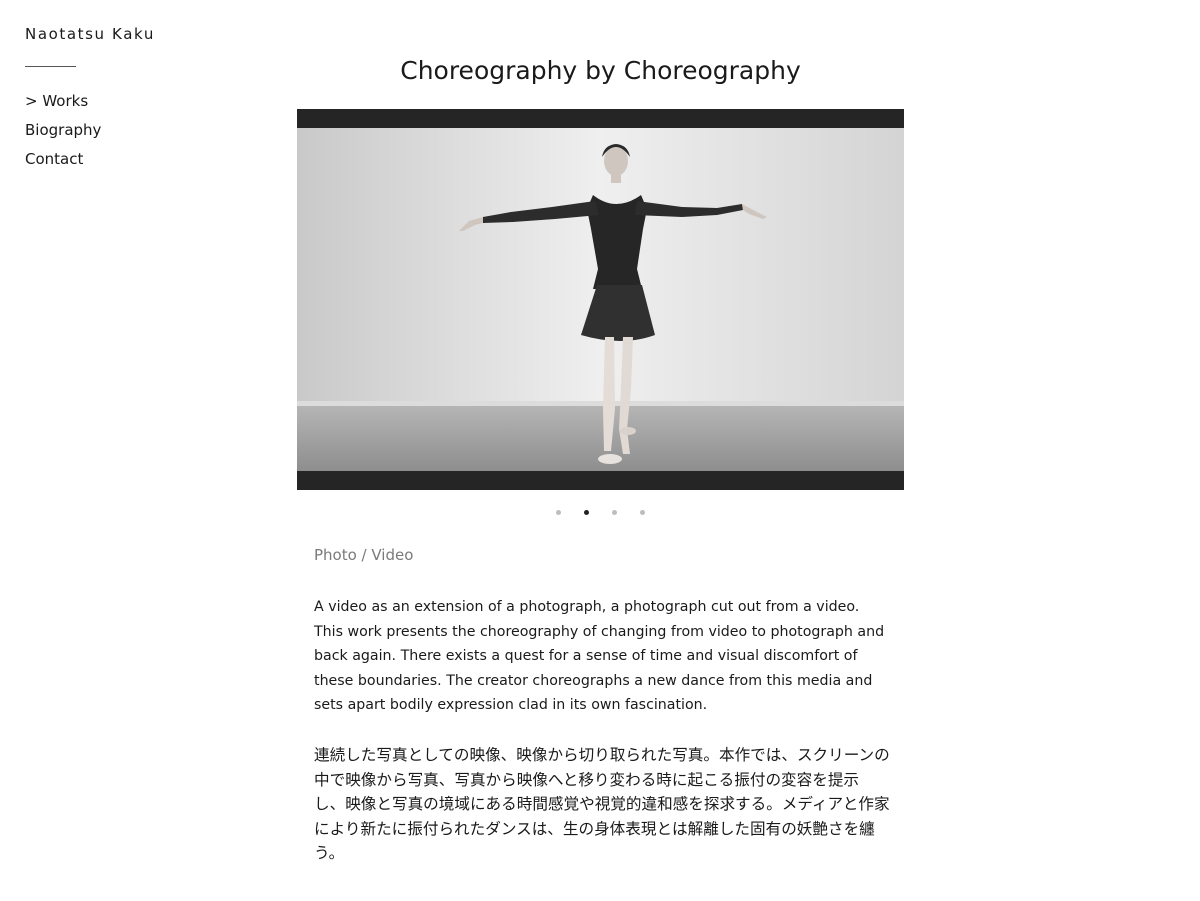 The height and width of the screenshot is (901, 1200). What do you see at coordinates (364, 555) in the screenshot?
I see `work-category: Photo / Video` at bounding box center [364, 555].